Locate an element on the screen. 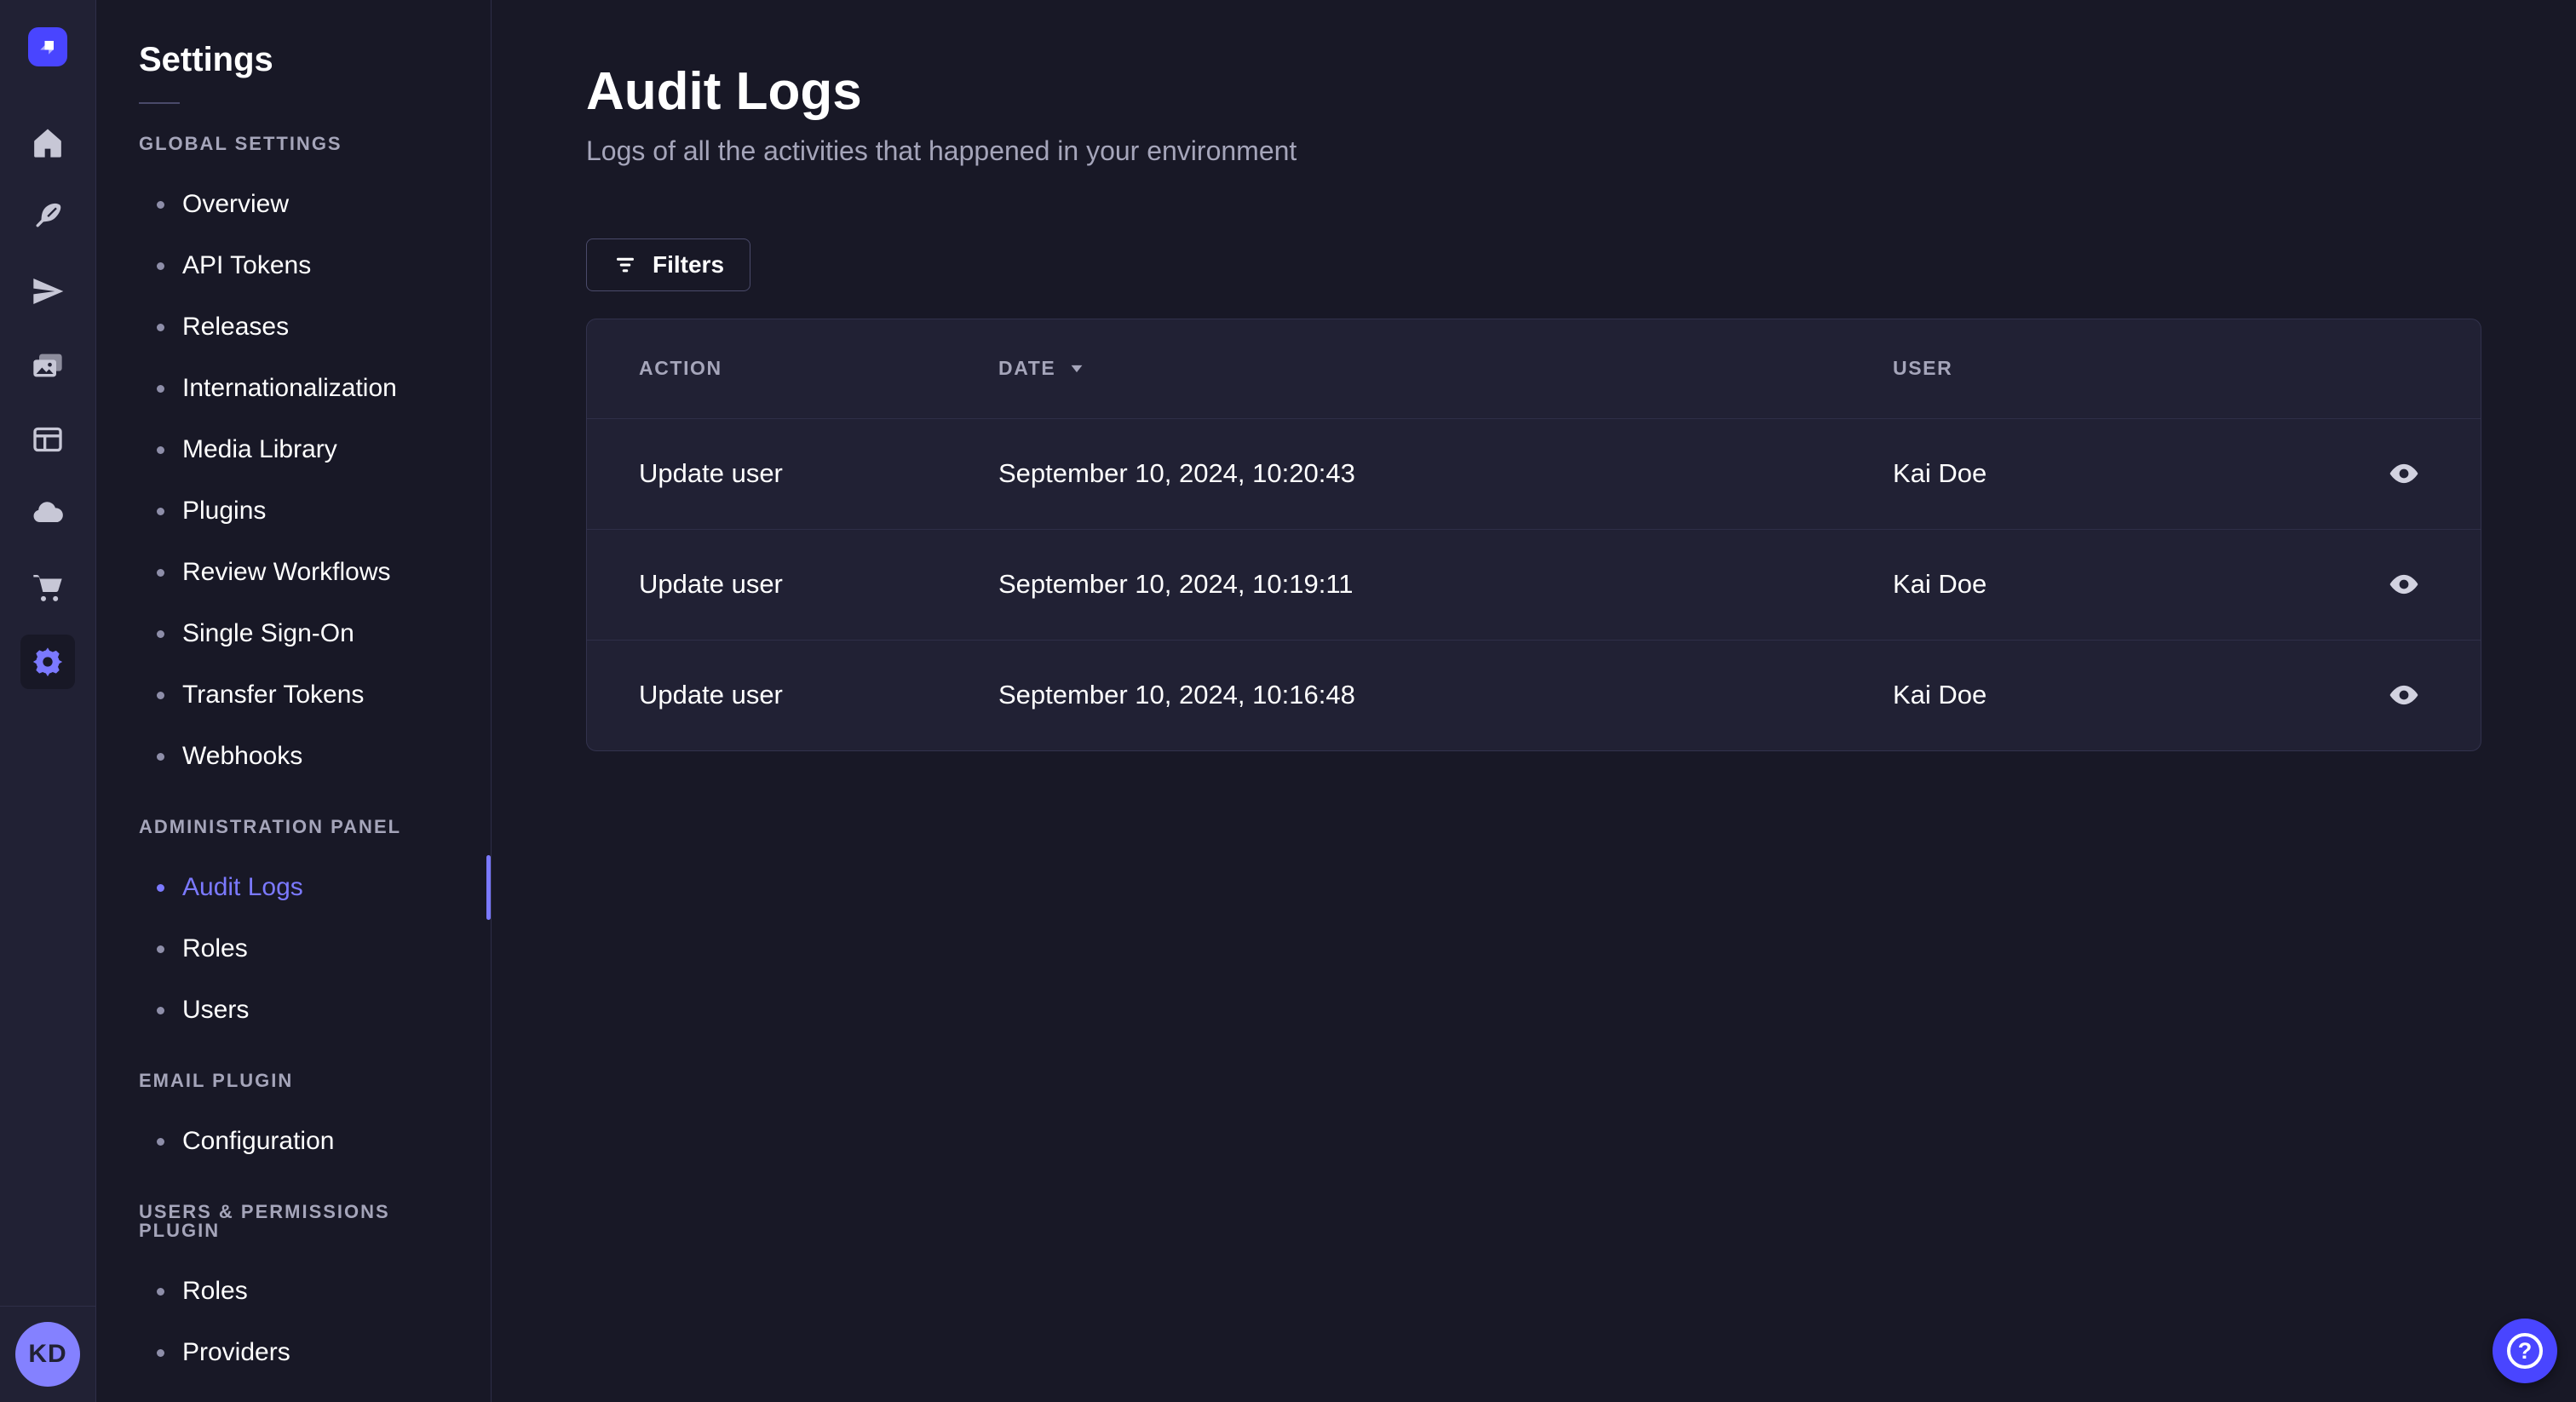 The width and height of the screenshot is (2576, 1402). sidebar-item-media-library: Media Library is located at coordinates (294, 449).